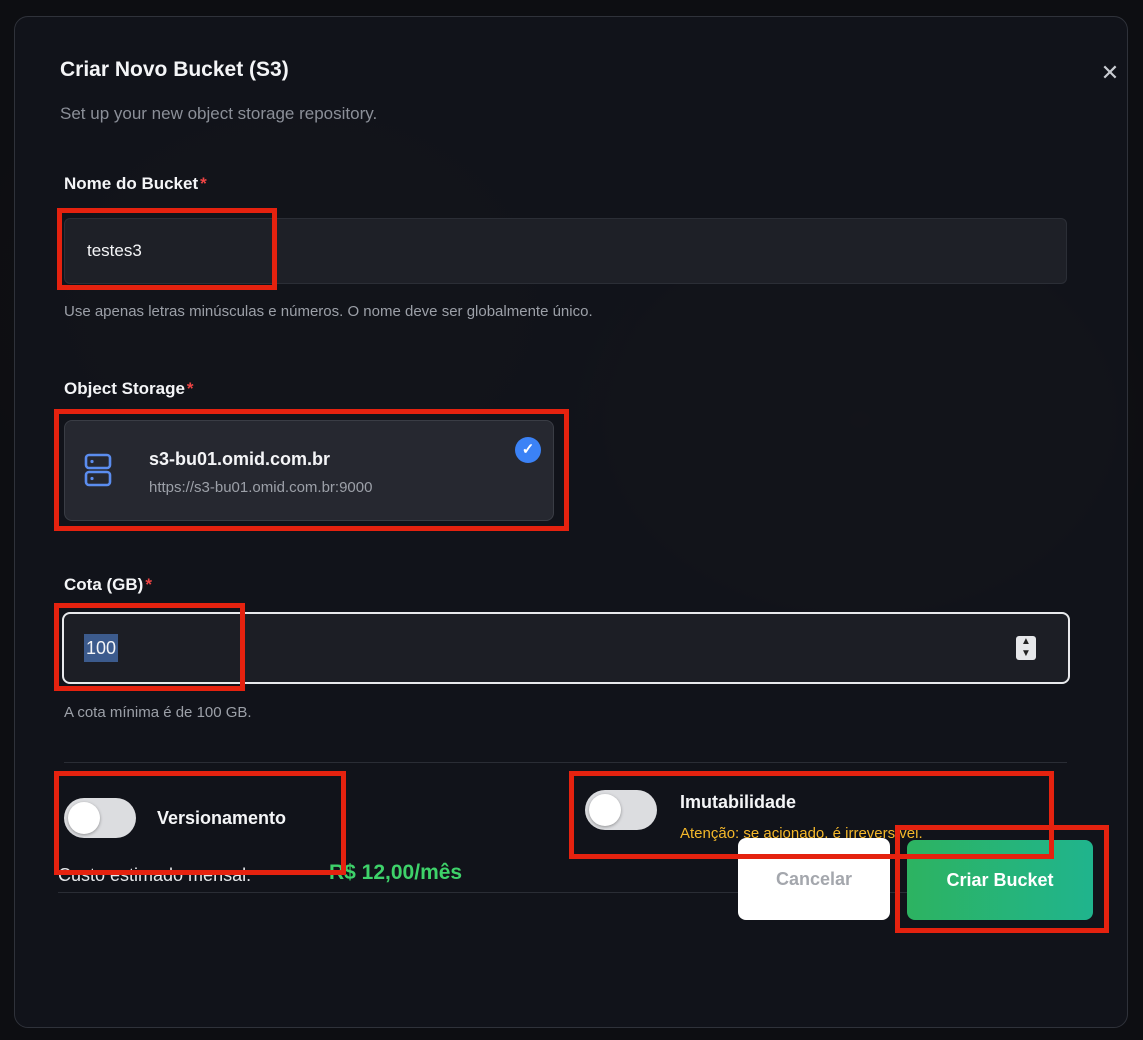 The image size is (1143, 1040). I want to click on cost-value: R$ 12,00/mês, so click(396, 872).